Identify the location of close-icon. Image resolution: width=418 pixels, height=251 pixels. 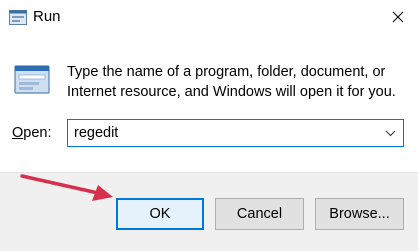
(398, 17).